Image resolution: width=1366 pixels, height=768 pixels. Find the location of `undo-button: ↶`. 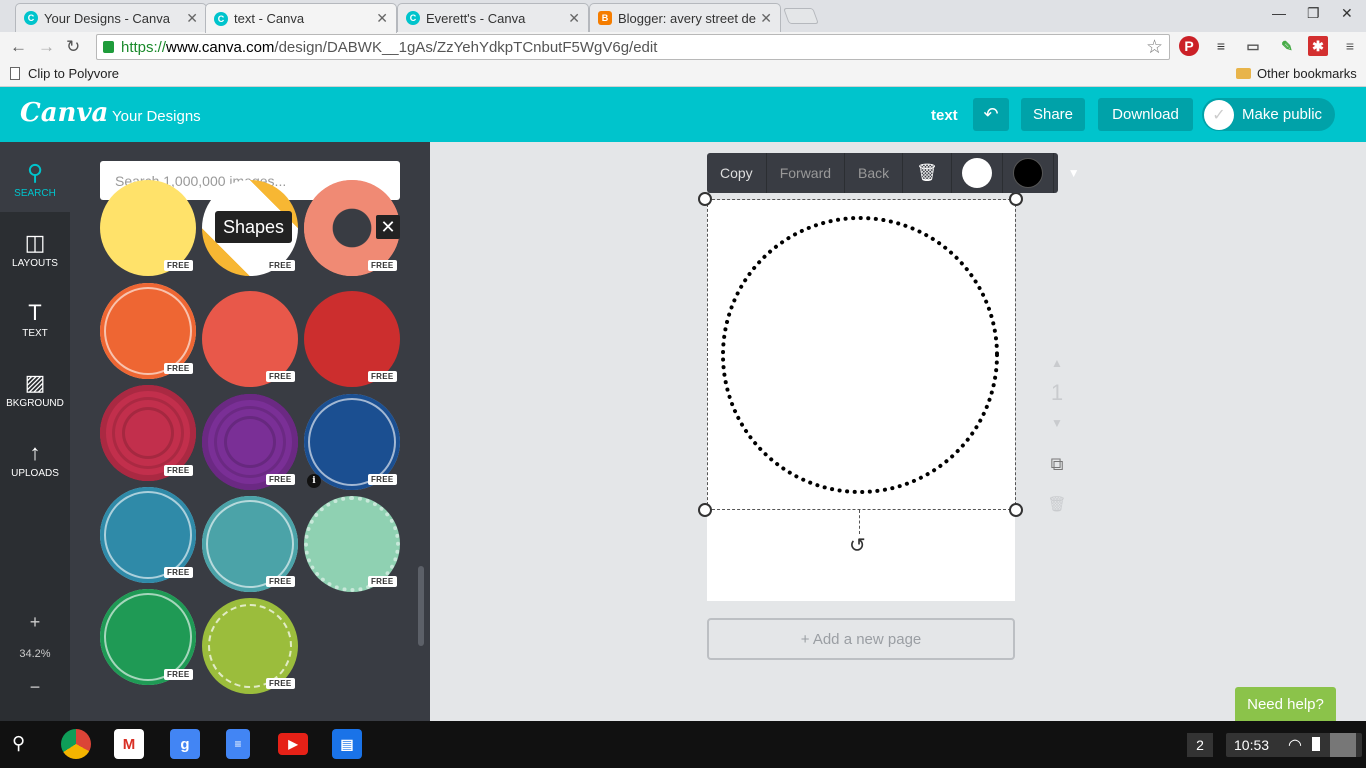

undo-button: ↶ is located at coordinates (991, 114).